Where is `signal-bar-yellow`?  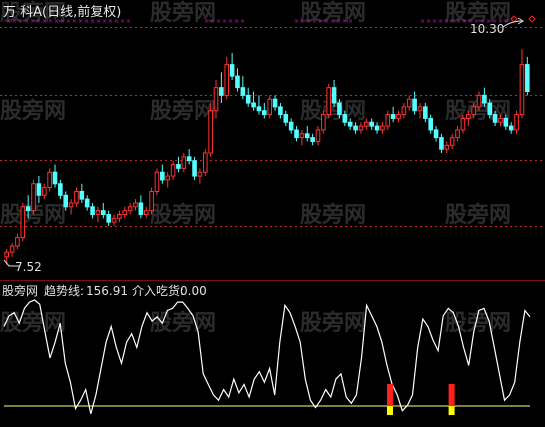
signal-bar-yellow is located at coordinates (390, 410).